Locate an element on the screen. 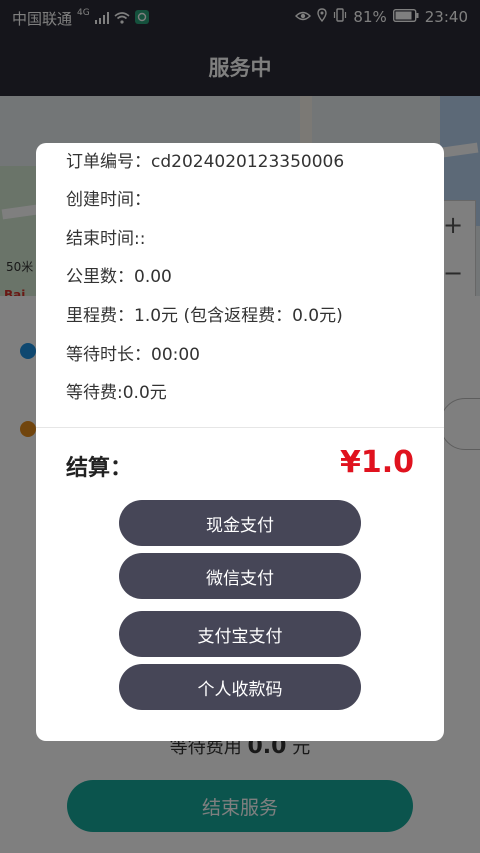  cash-pay-button: 现金支付 is located at coordinates (240, 523).